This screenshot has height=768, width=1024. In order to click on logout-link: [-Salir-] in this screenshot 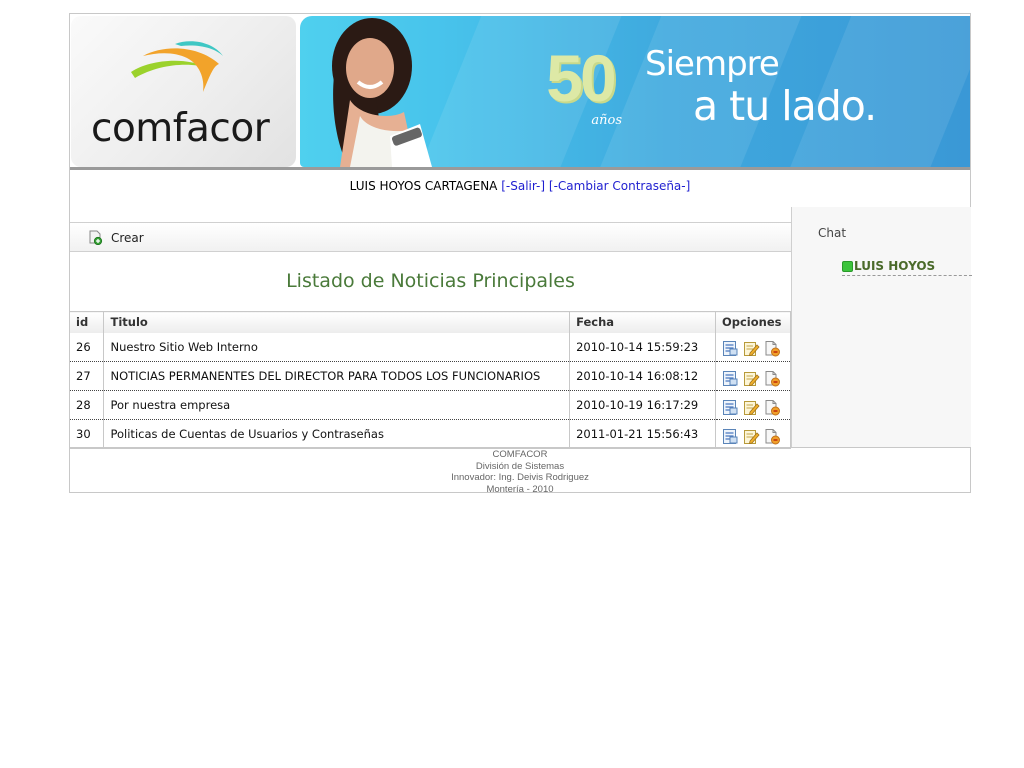, I will do `click(523, 186)`.